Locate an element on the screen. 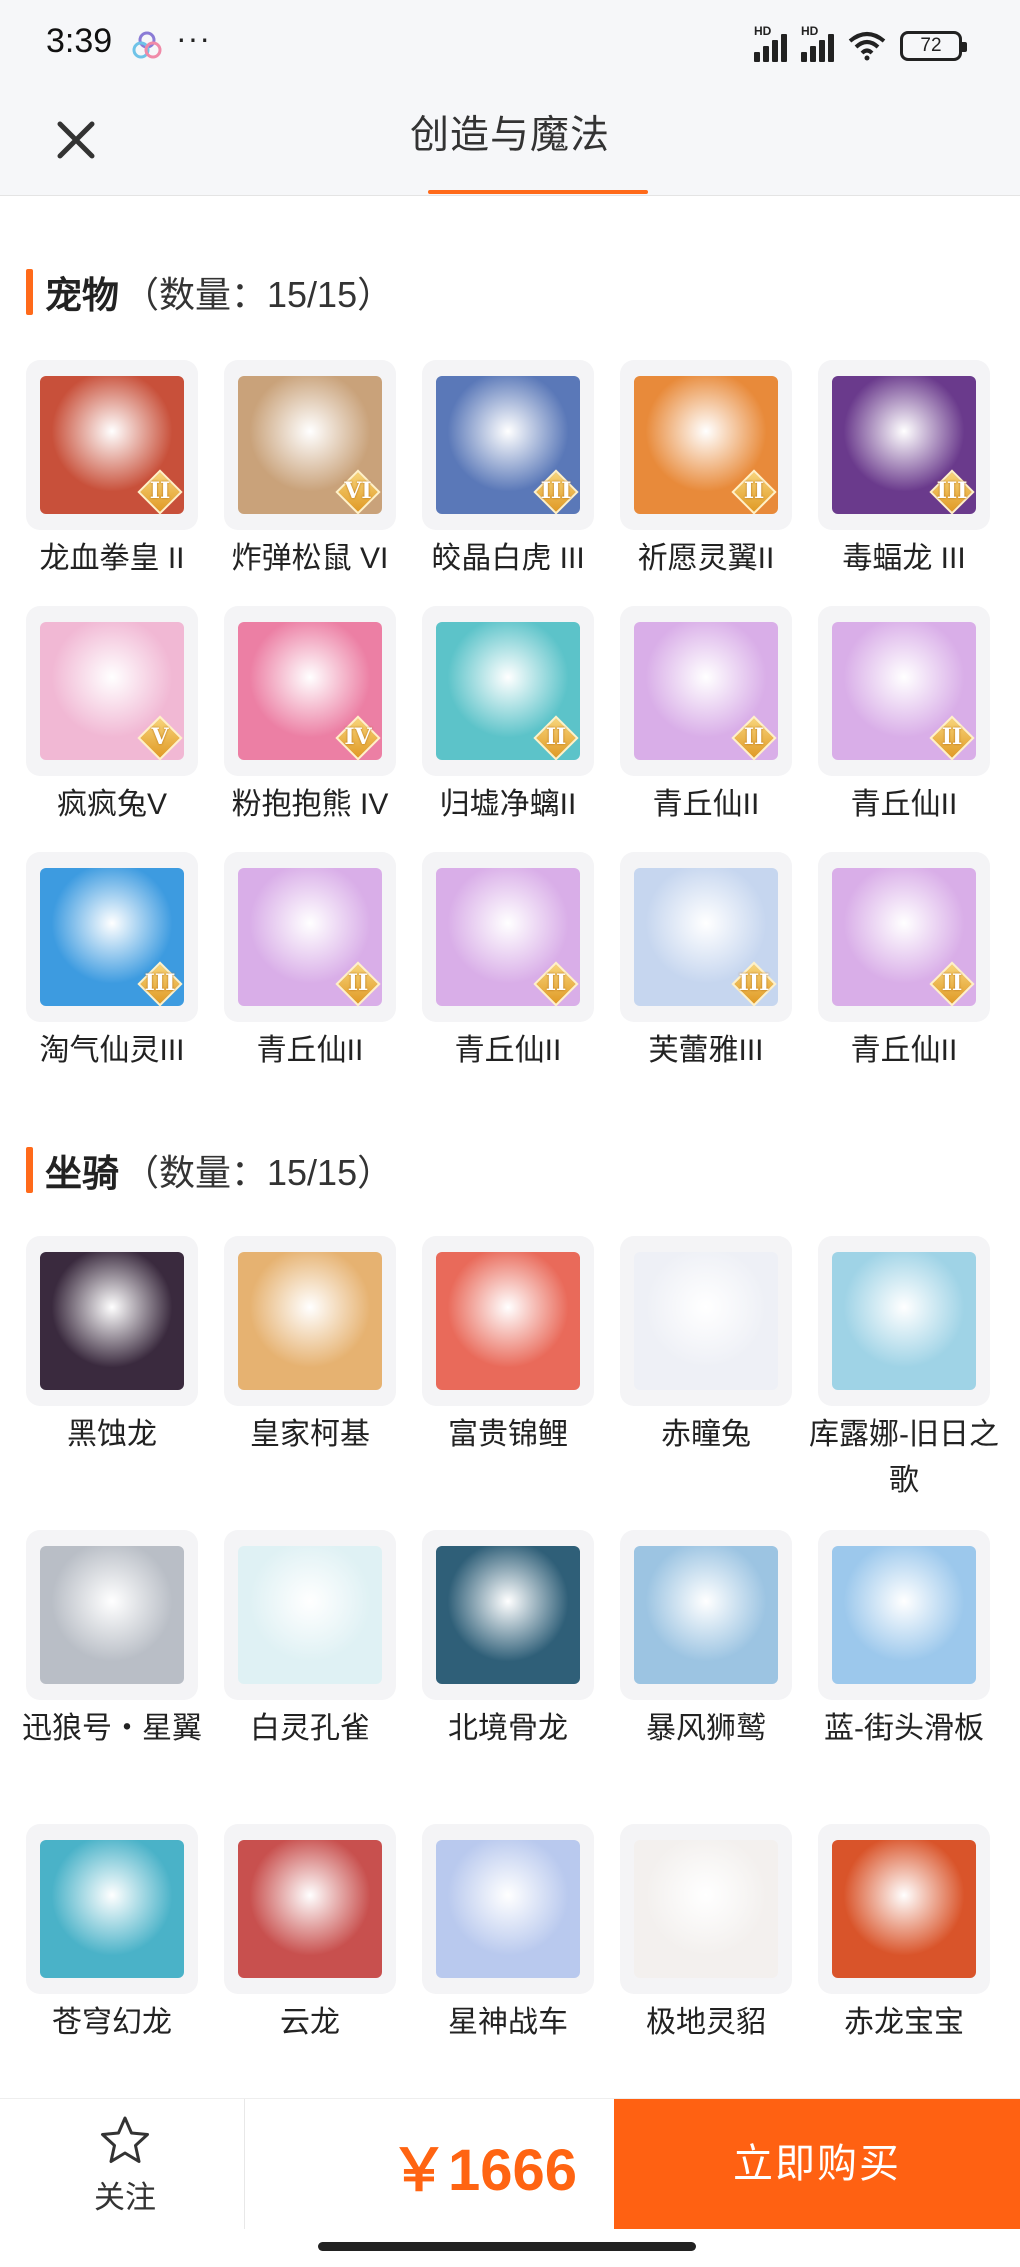 The height and width of the screenshot is (2267, 1020). item-label: 赤龙宝宝 is located at coordinates (904, 2022).